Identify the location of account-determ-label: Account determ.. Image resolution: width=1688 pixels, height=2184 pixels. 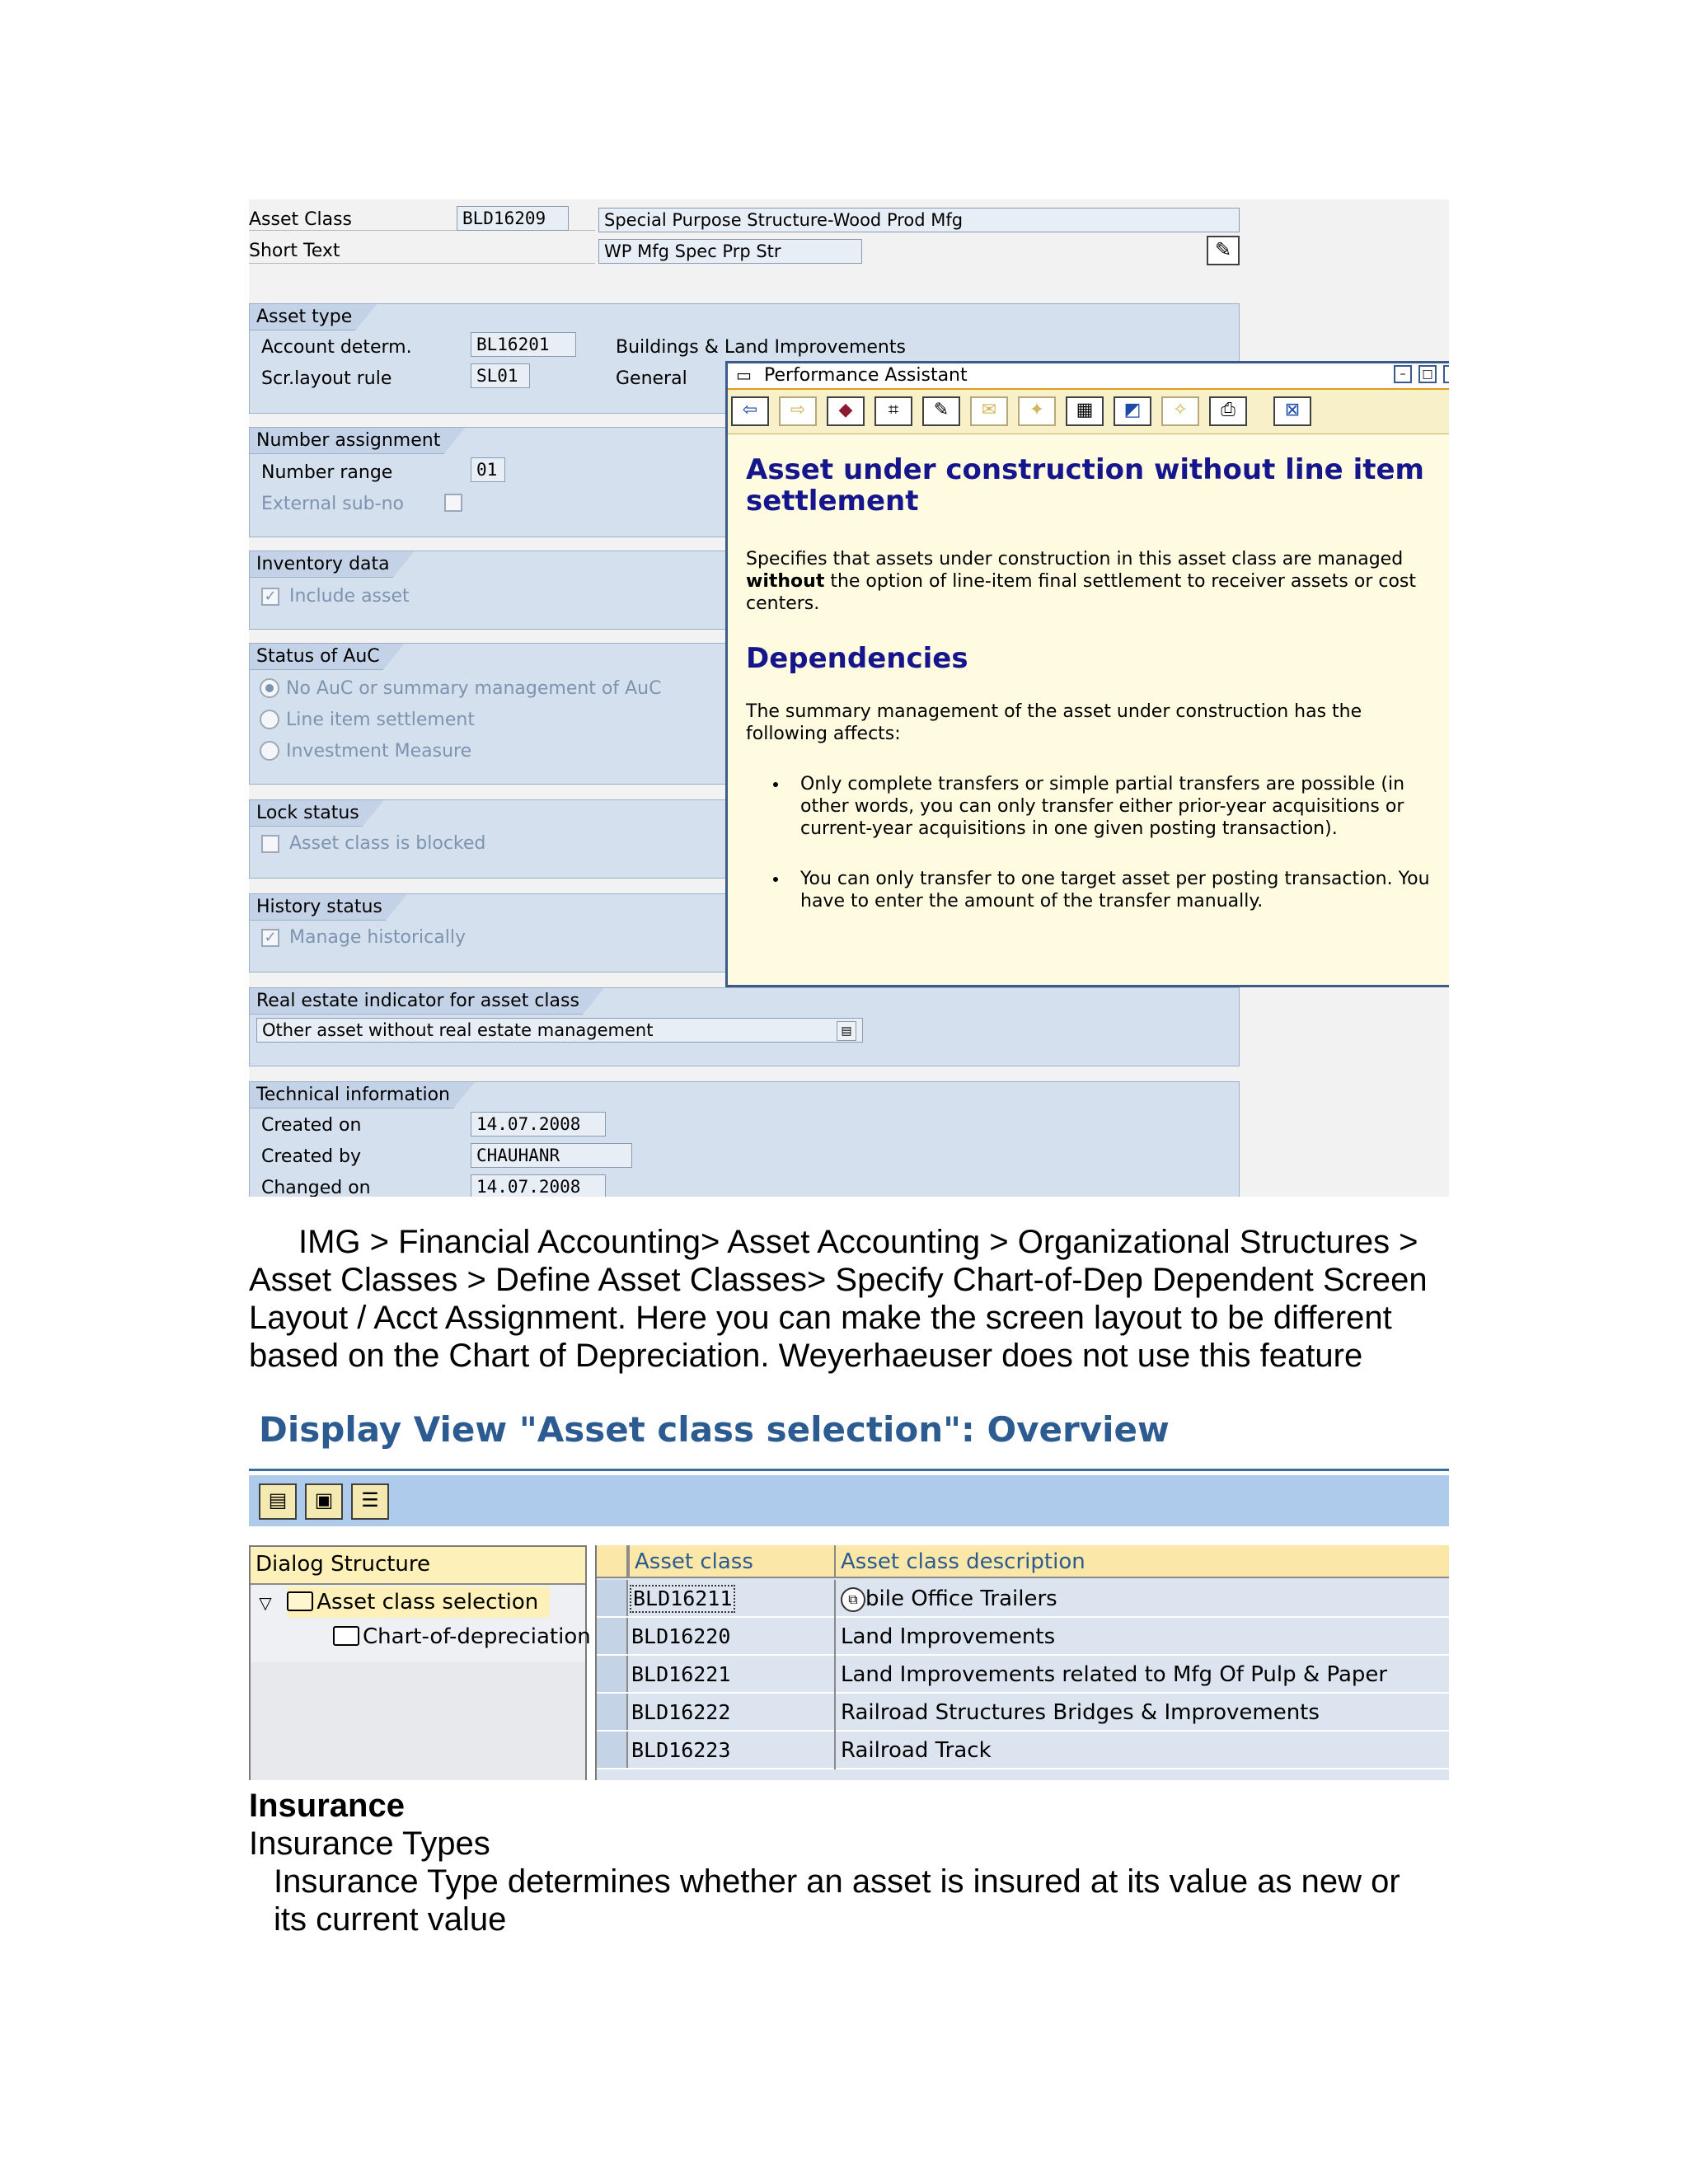
(336, 347).